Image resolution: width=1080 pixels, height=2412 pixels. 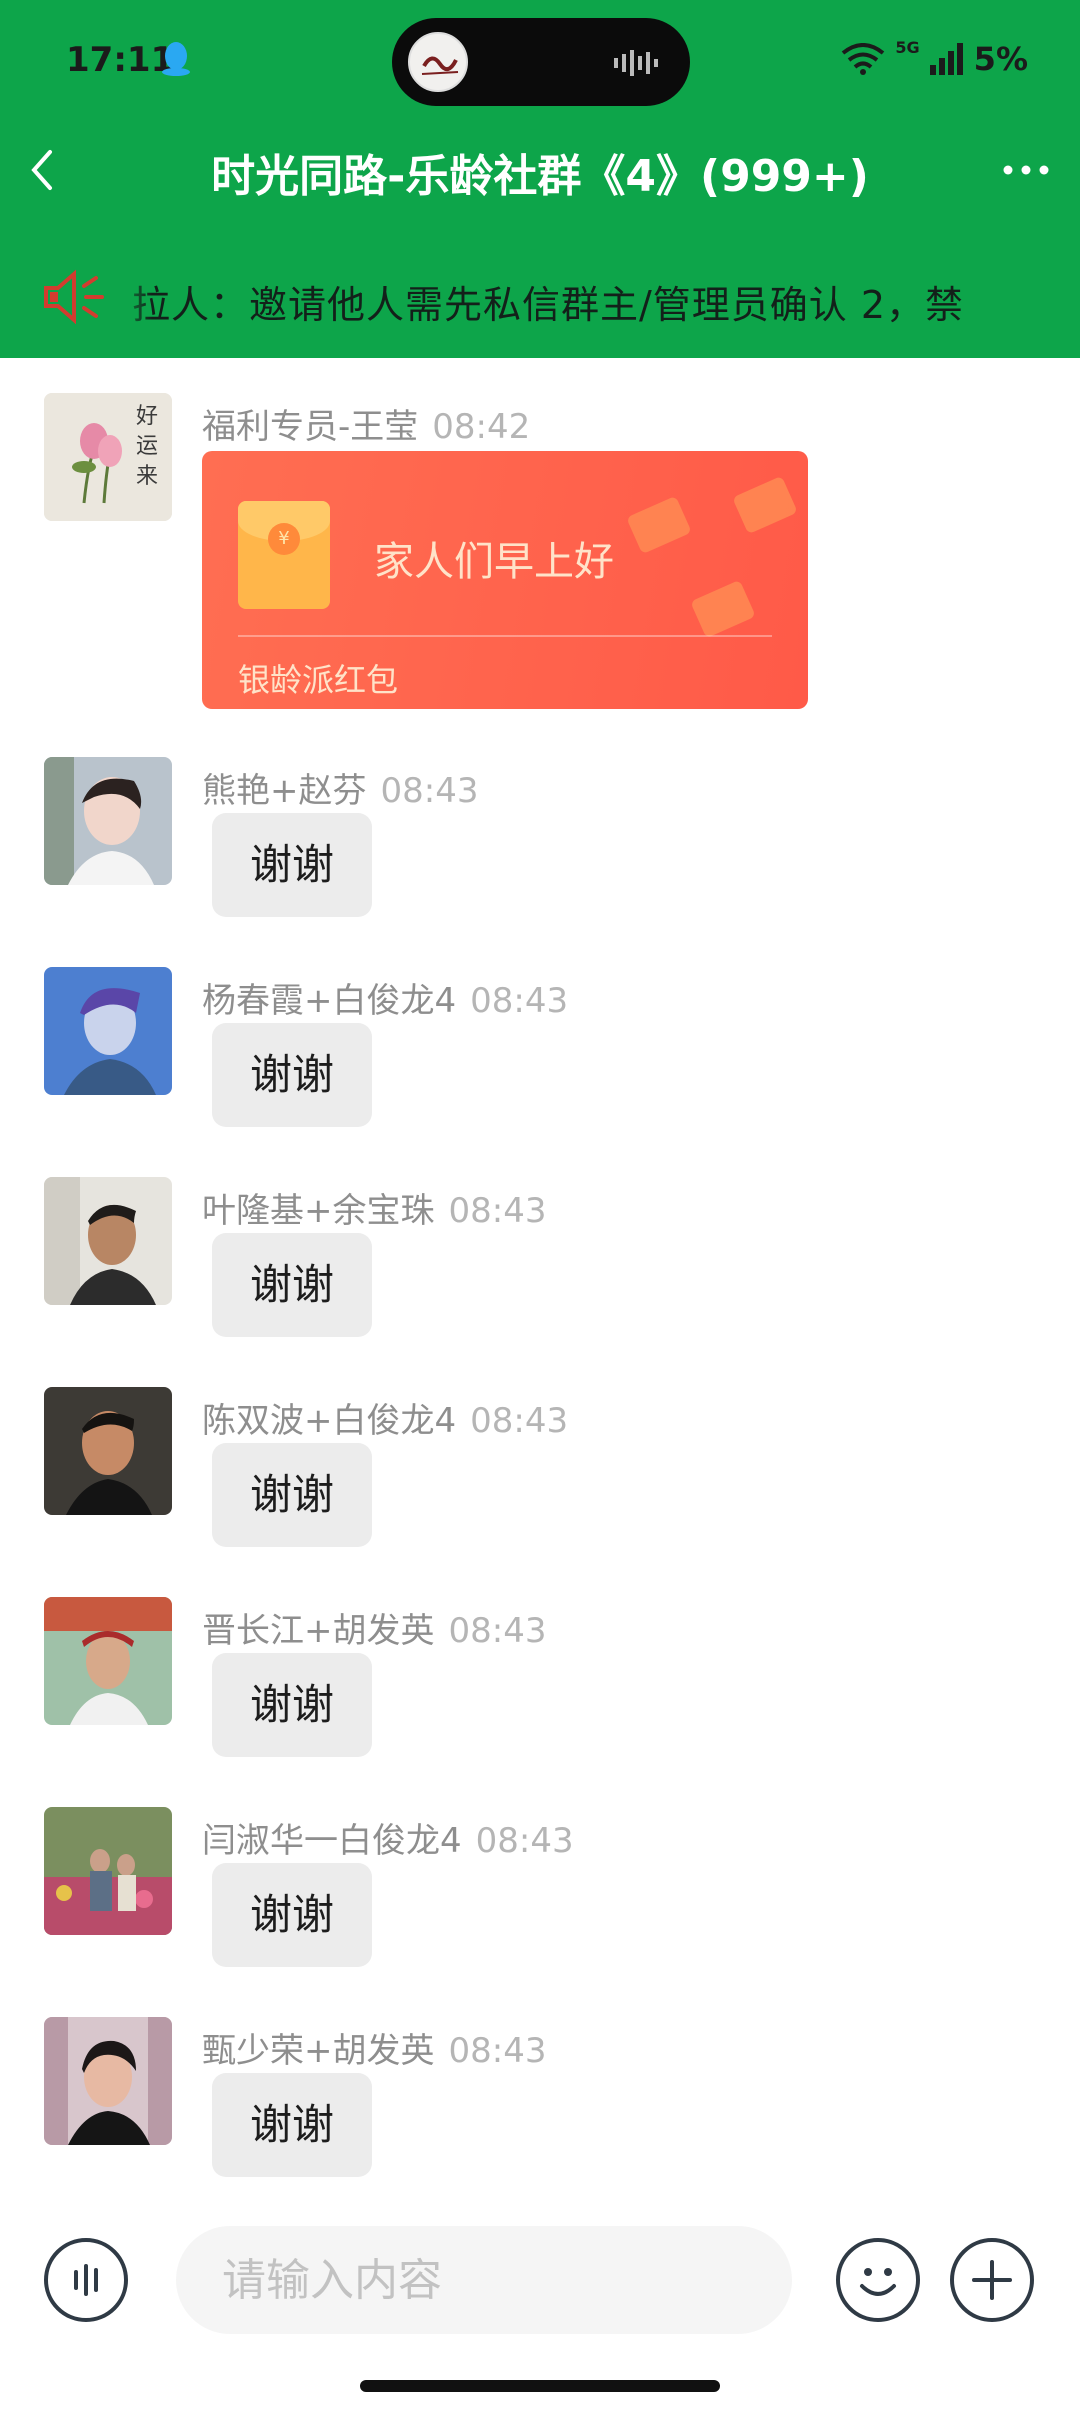 I want to click on smiley-icon, so click(x=878, y=2282).